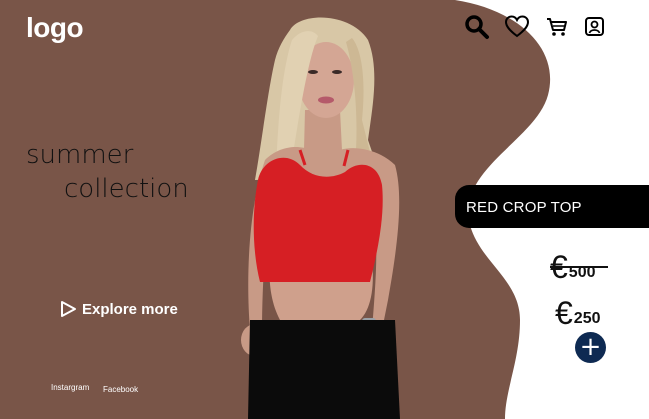 The image size is (649, 419). What do you see at coordinates (587, 318) in the screenshot?
I see `new-price-amount: 250` at bounding box center [587, 318].